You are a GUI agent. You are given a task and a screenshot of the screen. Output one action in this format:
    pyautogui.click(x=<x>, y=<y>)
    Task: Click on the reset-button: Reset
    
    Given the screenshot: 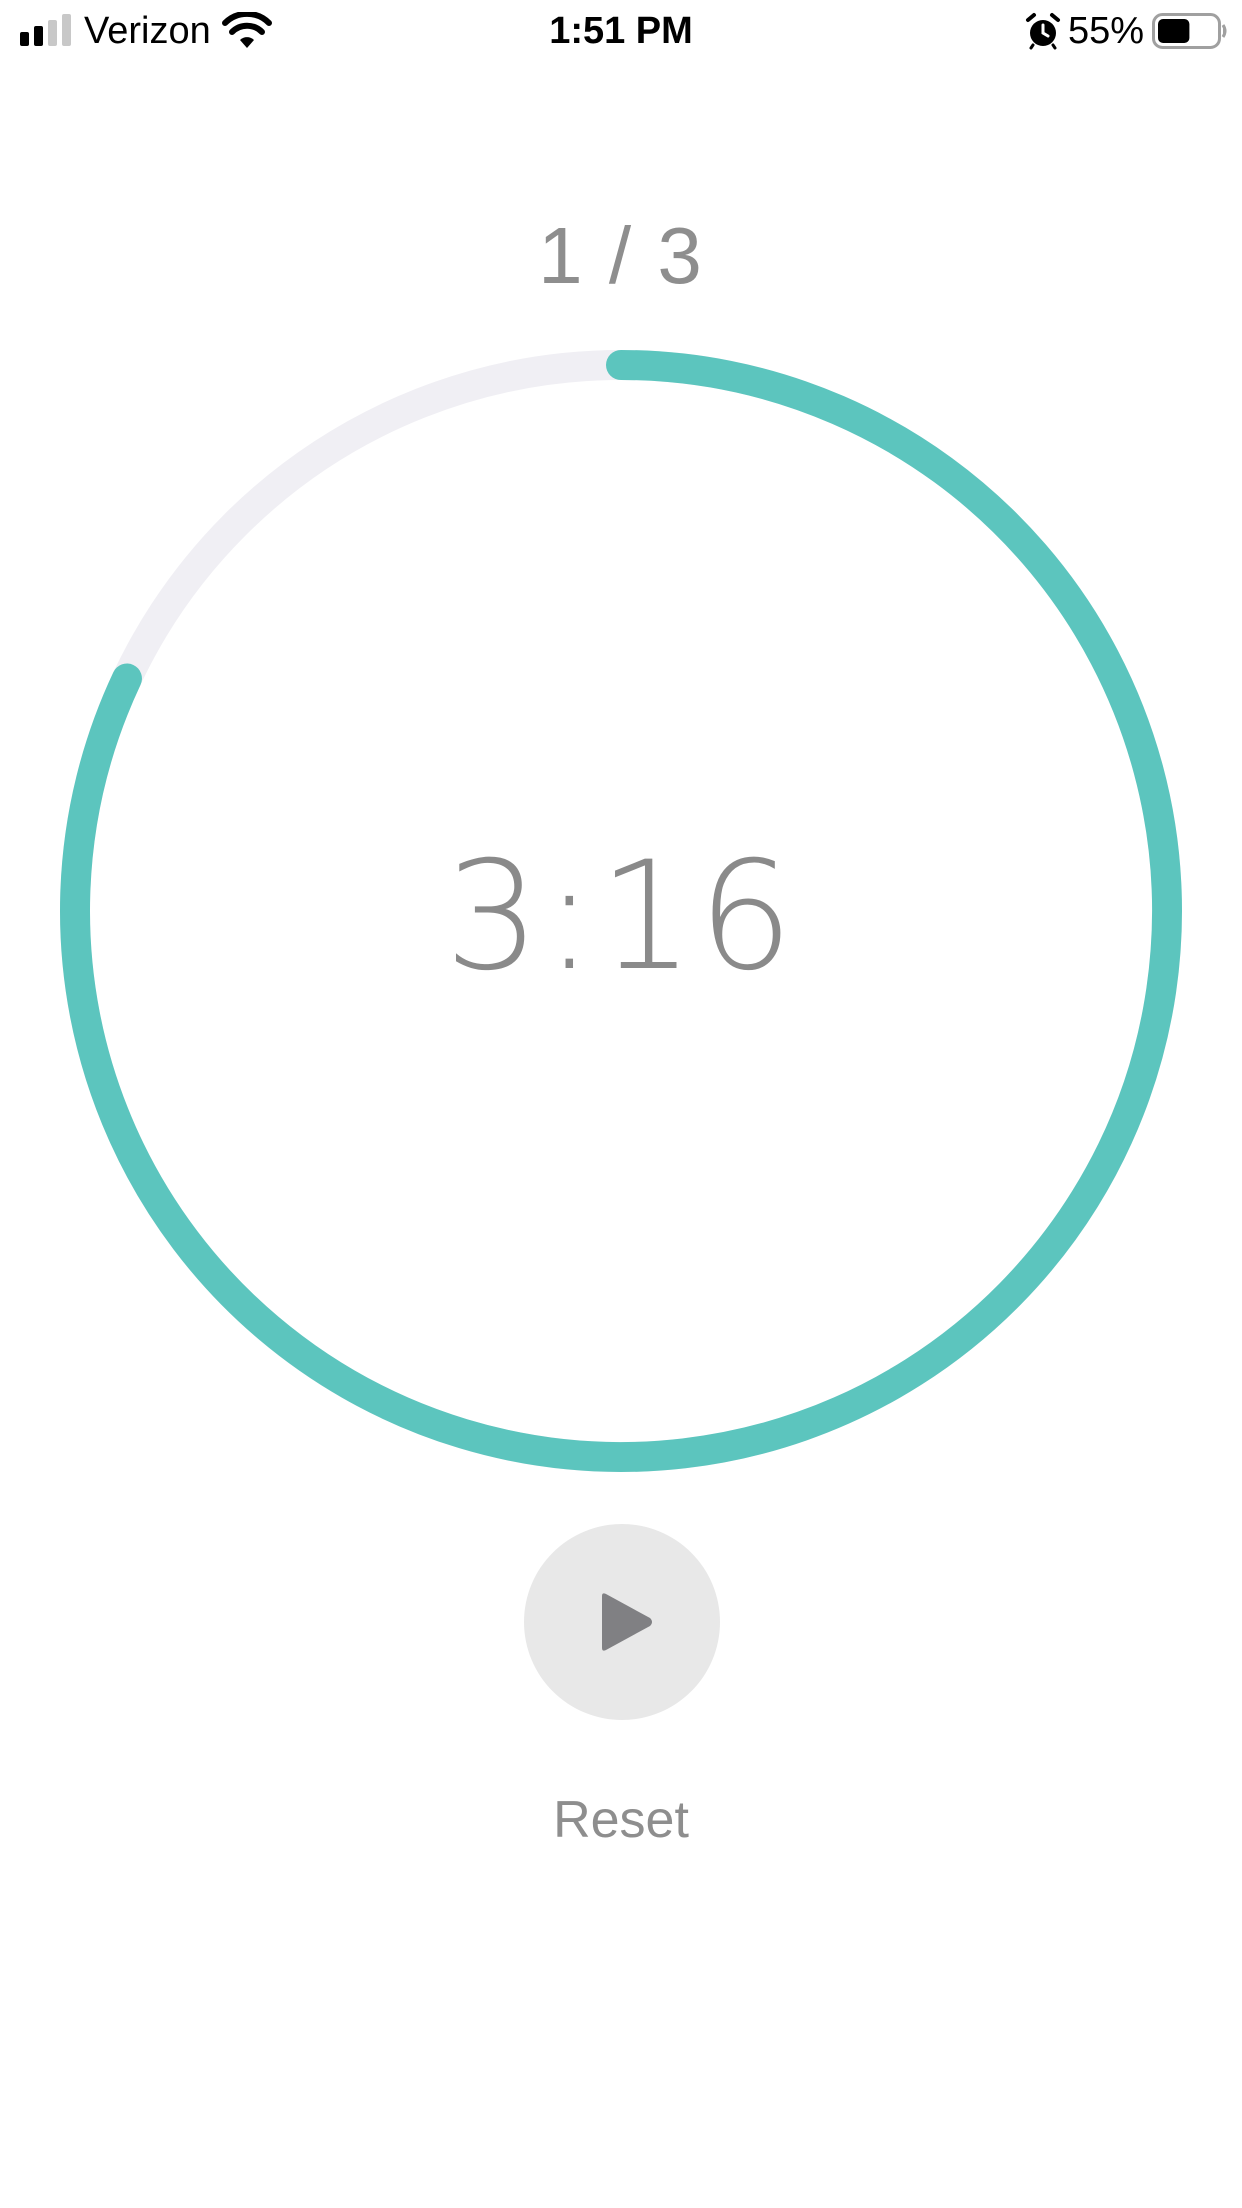 What is the action you would take?
    pyautogui.click(x=621, y=1820)
    